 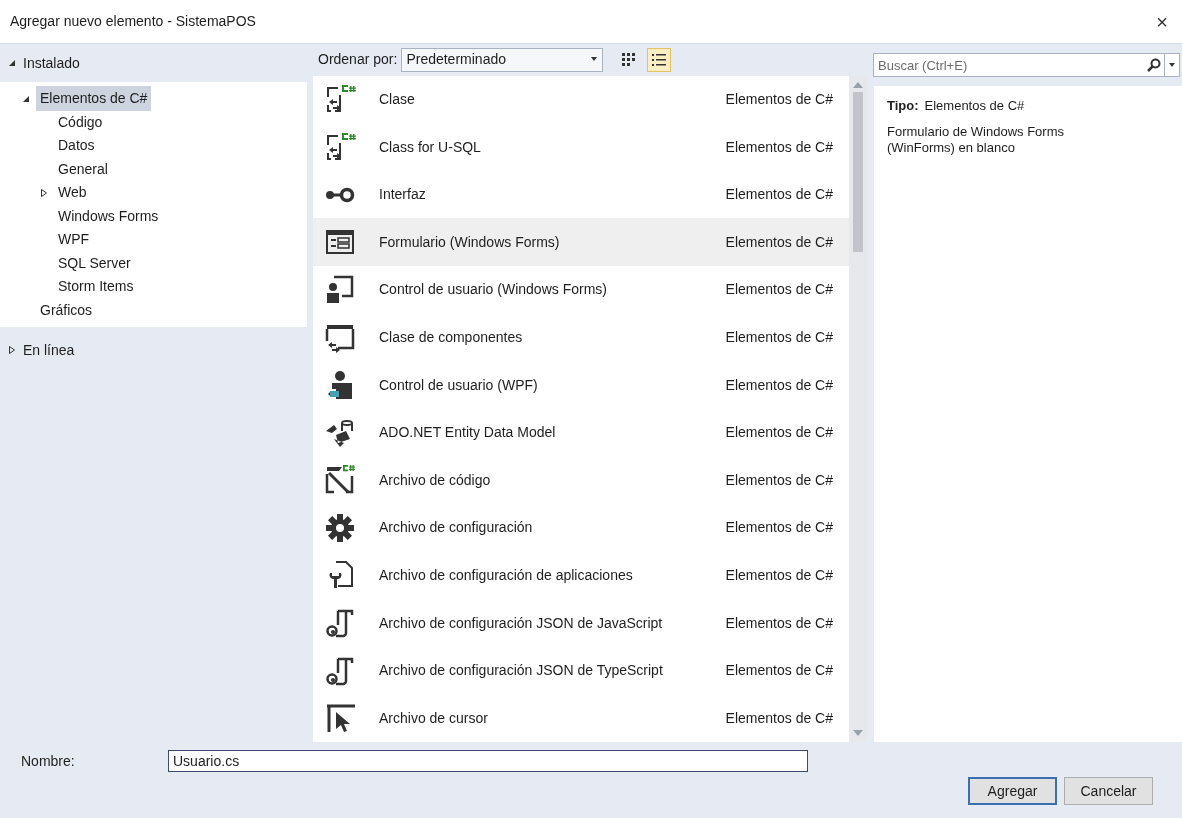 What do you see at coordinates (581, 242) in the screenshot?
I see `template-row: Formulario (Windows Forms) Elementos de C#` at bounding box center [581, 242].